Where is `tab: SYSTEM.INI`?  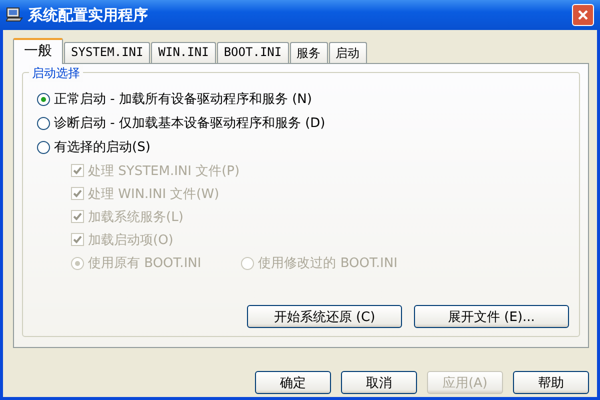
tab: SYSTEM.INI is located at coordinates (107, 52).